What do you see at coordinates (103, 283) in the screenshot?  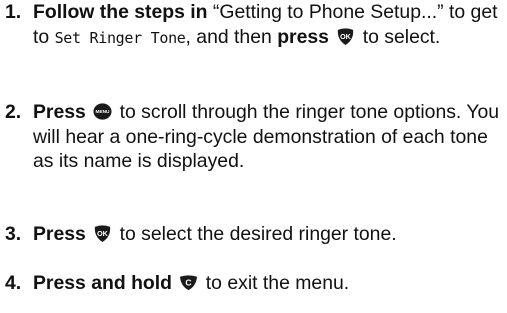 I see `step-action: Press and hold` at bounding box center [103, 283].